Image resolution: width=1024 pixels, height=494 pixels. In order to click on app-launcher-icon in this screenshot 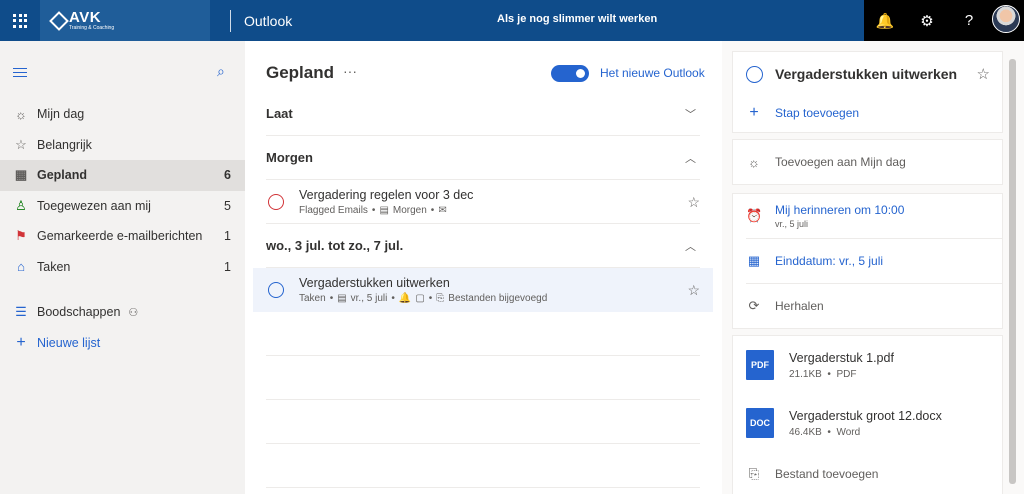, I will do `click(20, 20)`.